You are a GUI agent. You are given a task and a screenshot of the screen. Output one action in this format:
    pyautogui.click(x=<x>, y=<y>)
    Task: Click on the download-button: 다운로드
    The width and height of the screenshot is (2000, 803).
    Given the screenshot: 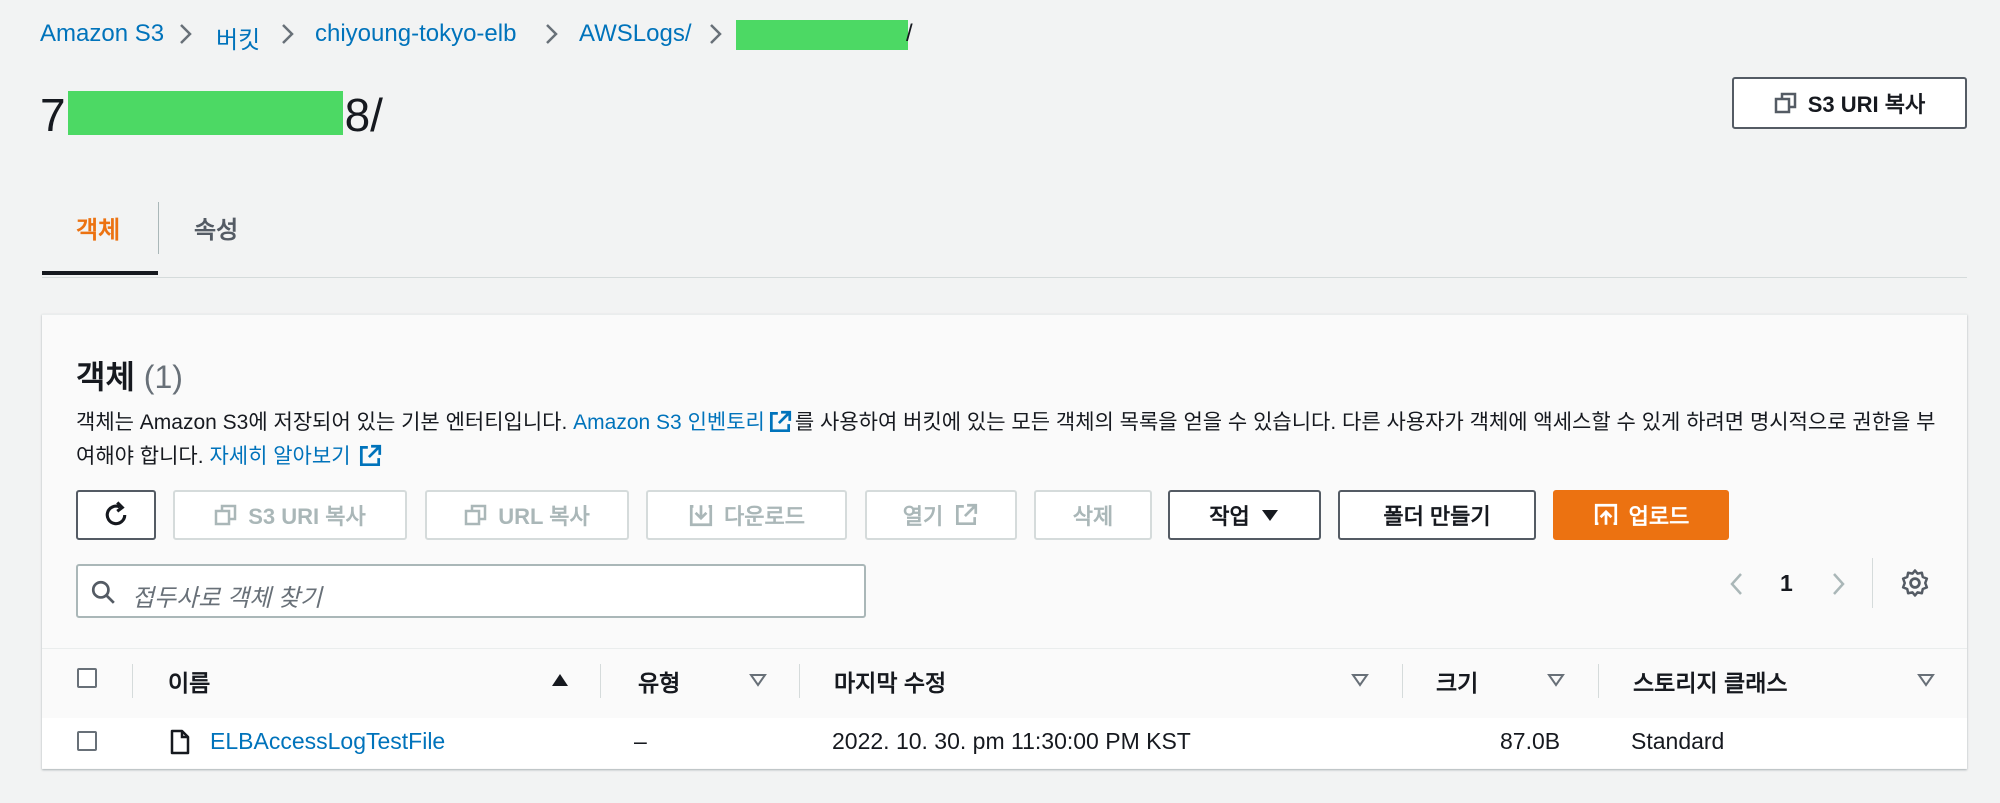 What is the action you would take?
    pyautogui.click(x=746, y=515)
    